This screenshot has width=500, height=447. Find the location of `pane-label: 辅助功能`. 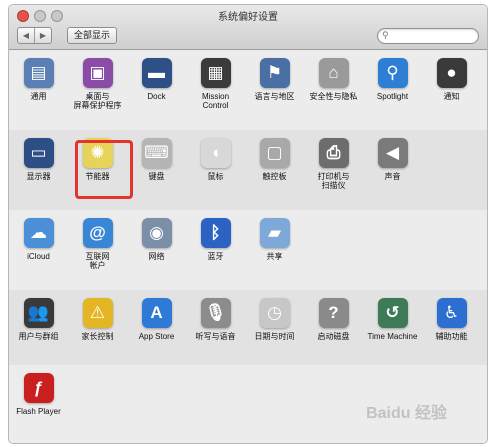

pane-label: 辅助功能 is located at coordinates (451, 336).